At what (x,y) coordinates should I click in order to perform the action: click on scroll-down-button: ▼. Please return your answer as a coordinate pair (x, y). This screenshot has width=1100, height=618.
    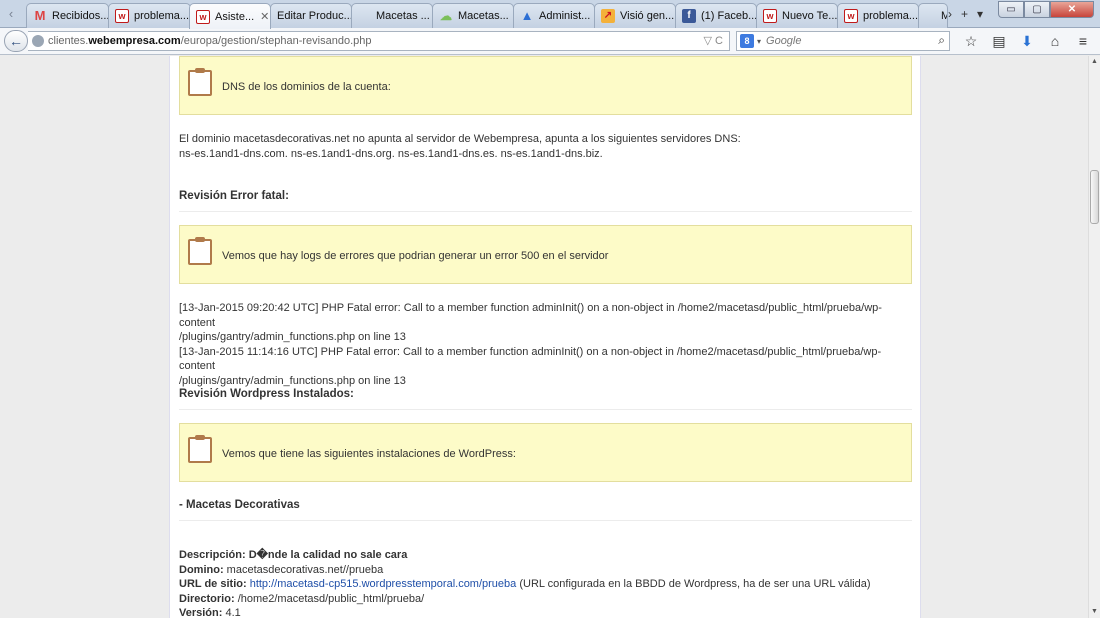
    Looking at the image, I should click on (1094, 612).